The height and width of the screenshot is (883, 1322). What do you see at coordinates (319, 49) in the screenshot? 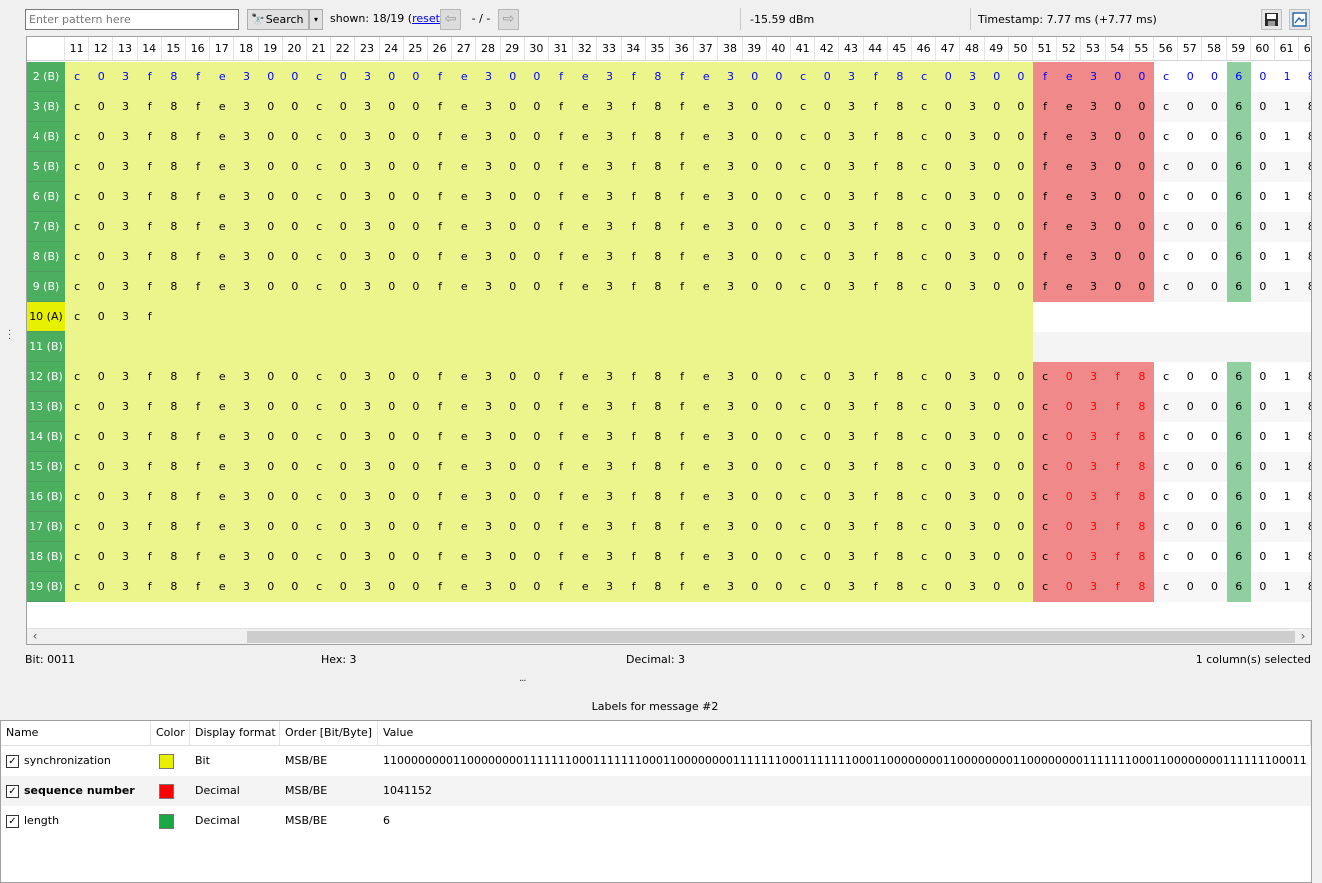
I see `column-header-21: 21` at bounding box center [319, 49].